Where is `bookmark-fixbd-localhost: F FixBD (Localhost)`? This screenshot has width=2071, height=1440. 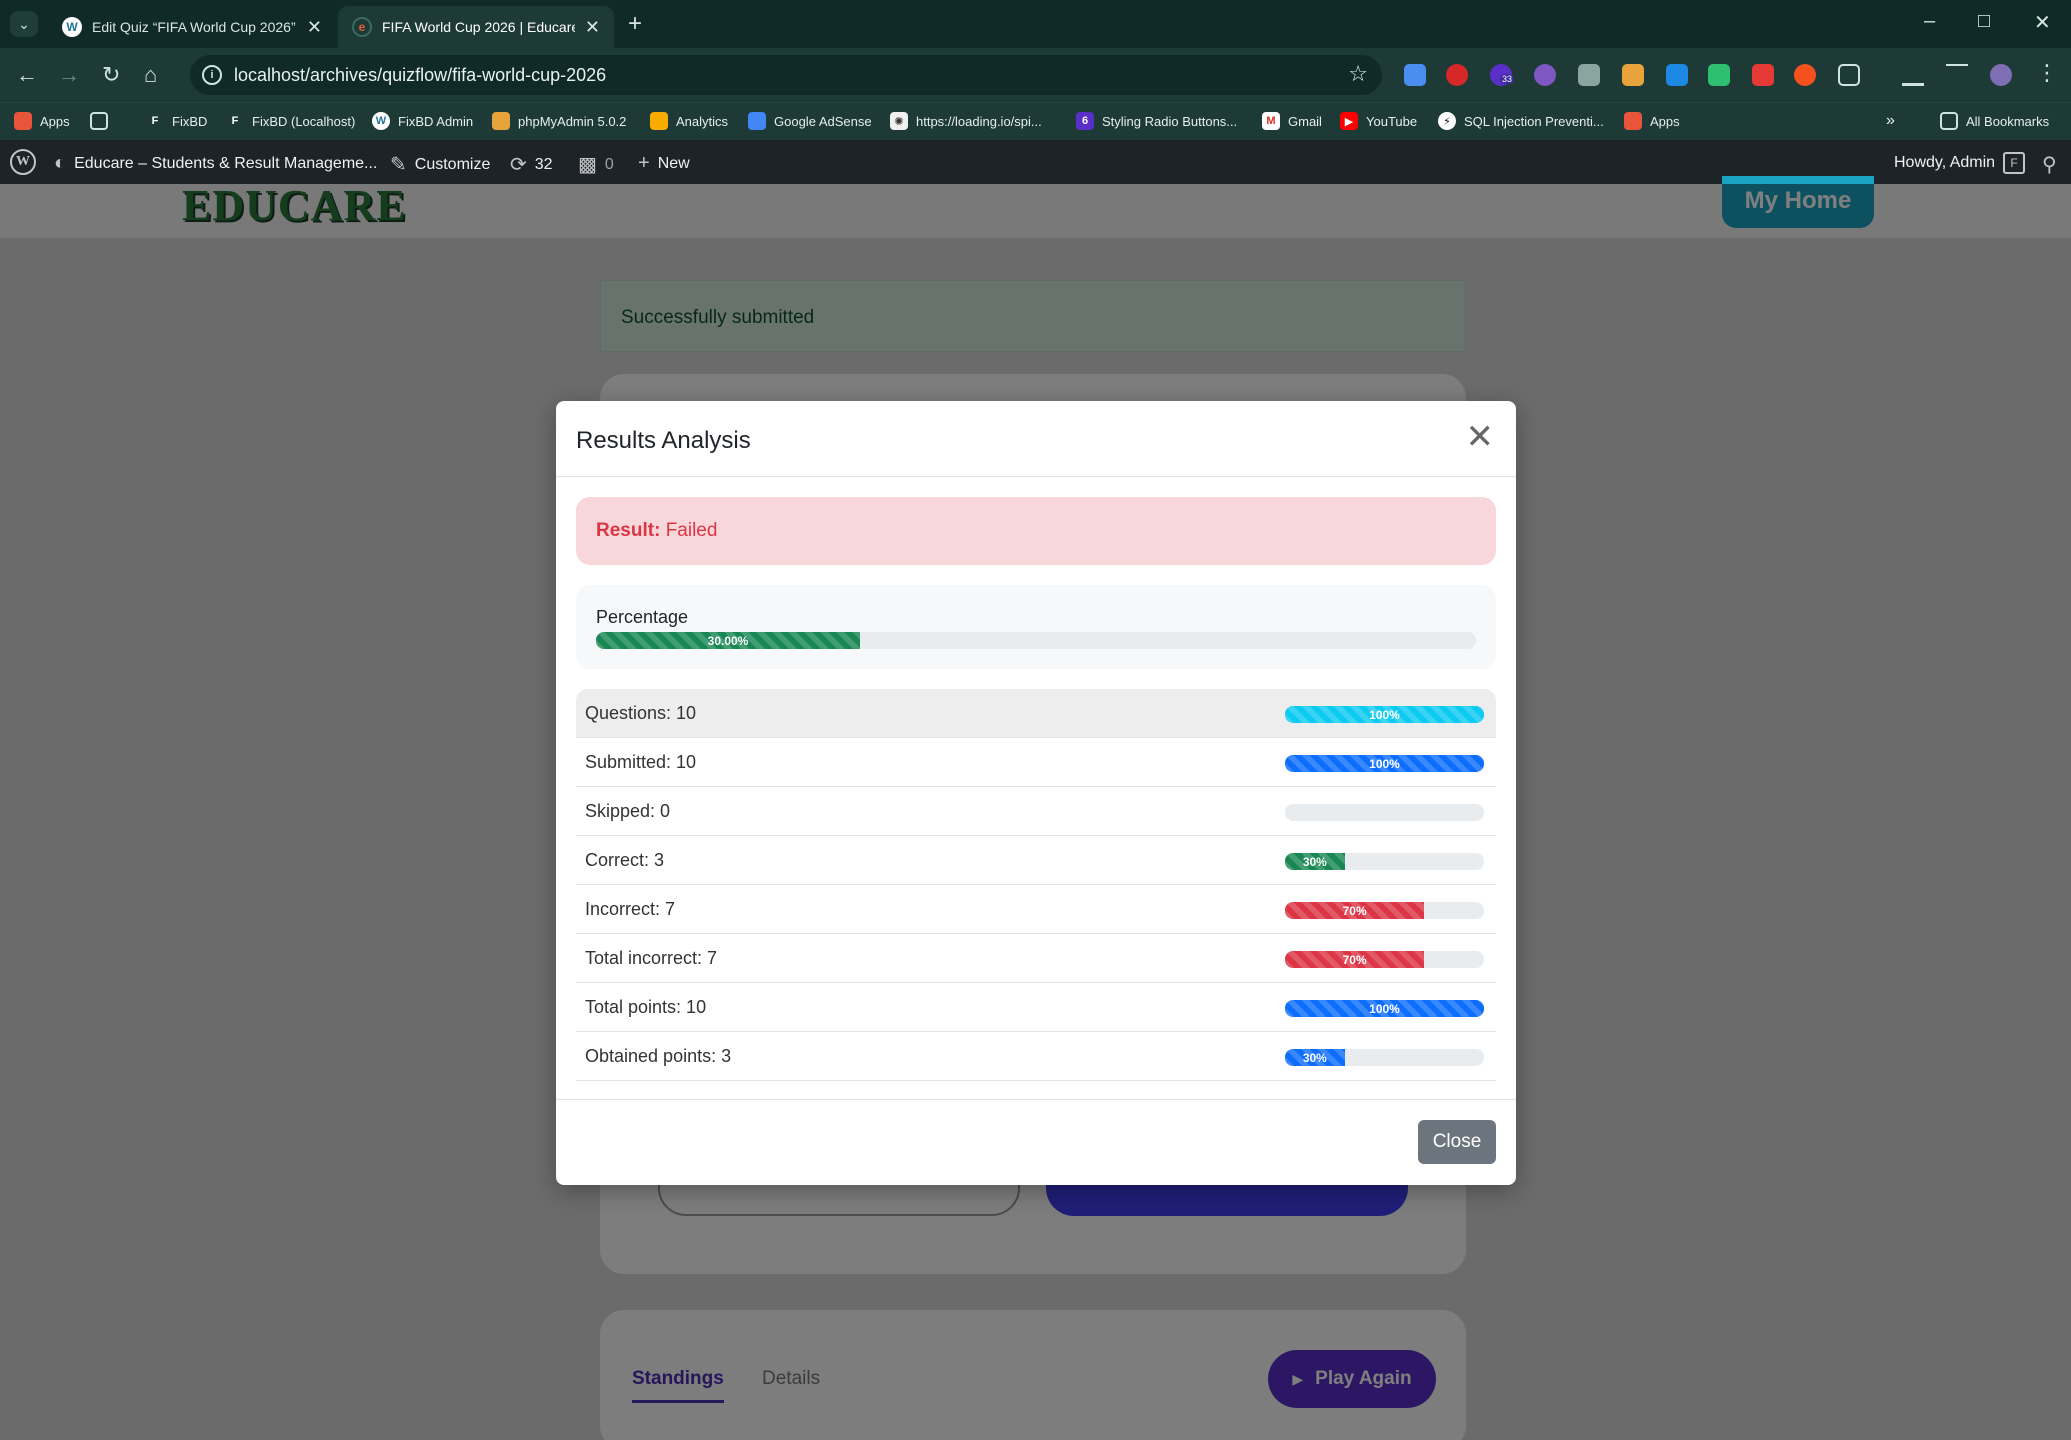 bookmark-fixbd-localhost: F FixBD (Localhost) is located at coordinates (290, 121).